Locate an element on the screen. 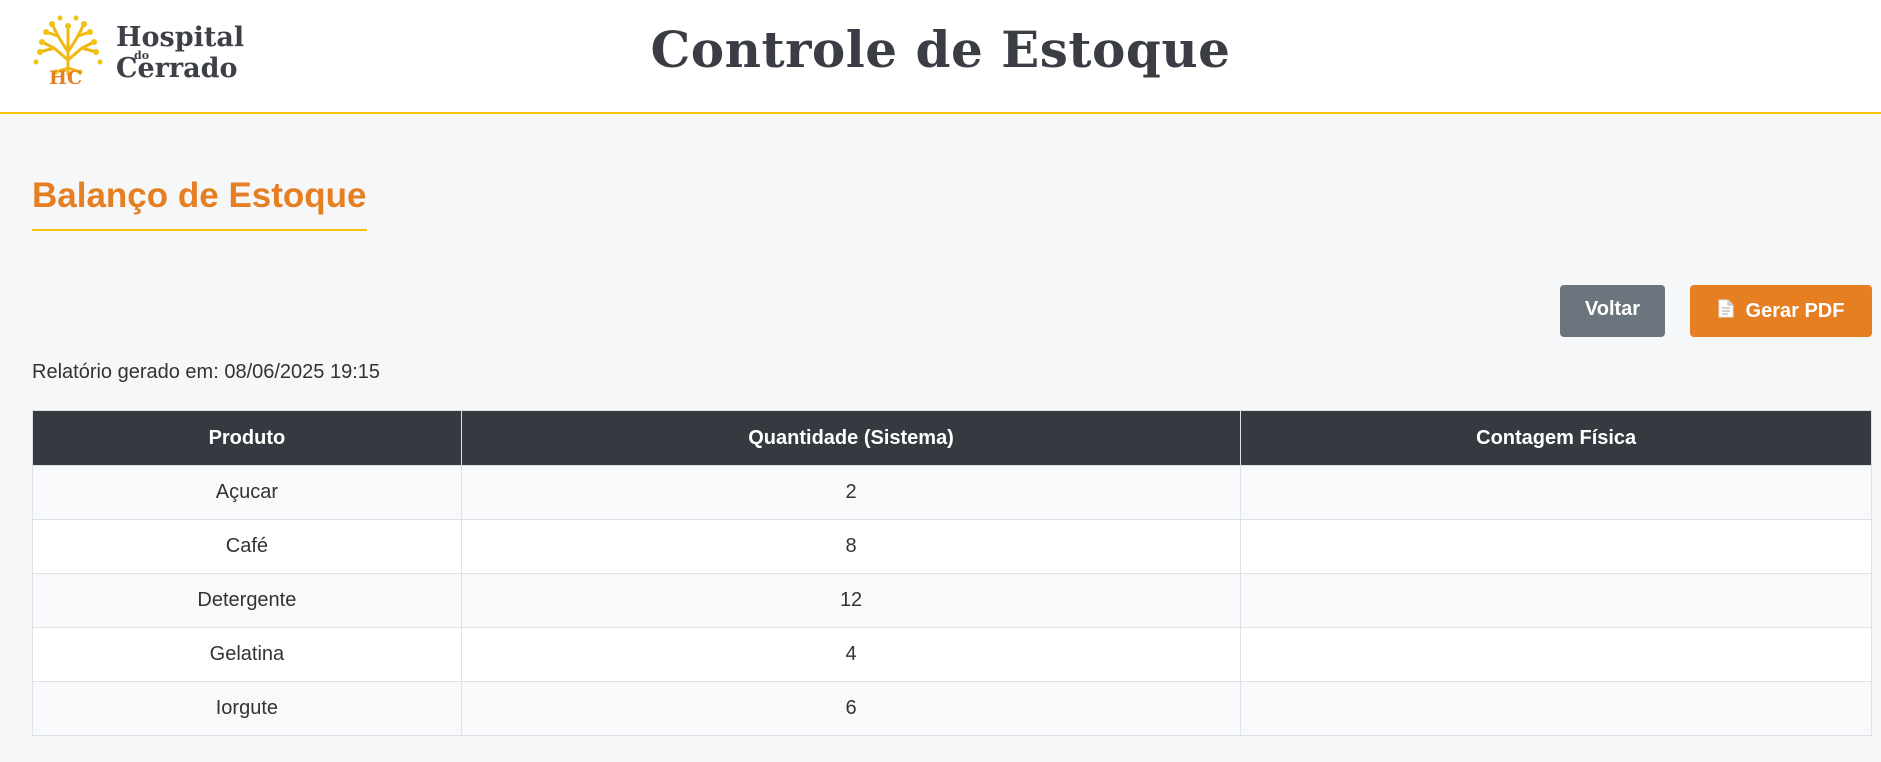  table-row: Detergente 12 is located at coordinates (952, 600).